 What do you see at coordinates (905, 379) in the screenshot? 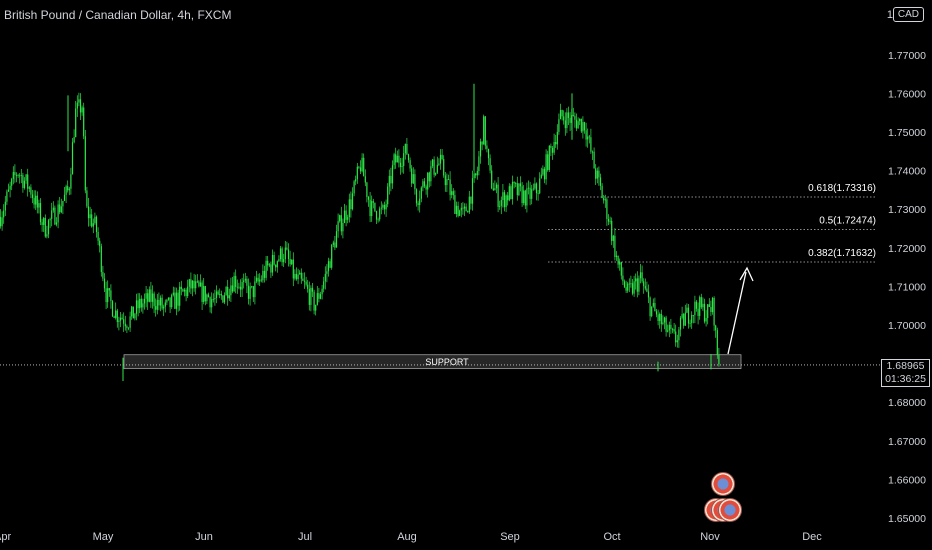
I see `bar-countdown: 01:36:25` at bounding box center [905, 379].